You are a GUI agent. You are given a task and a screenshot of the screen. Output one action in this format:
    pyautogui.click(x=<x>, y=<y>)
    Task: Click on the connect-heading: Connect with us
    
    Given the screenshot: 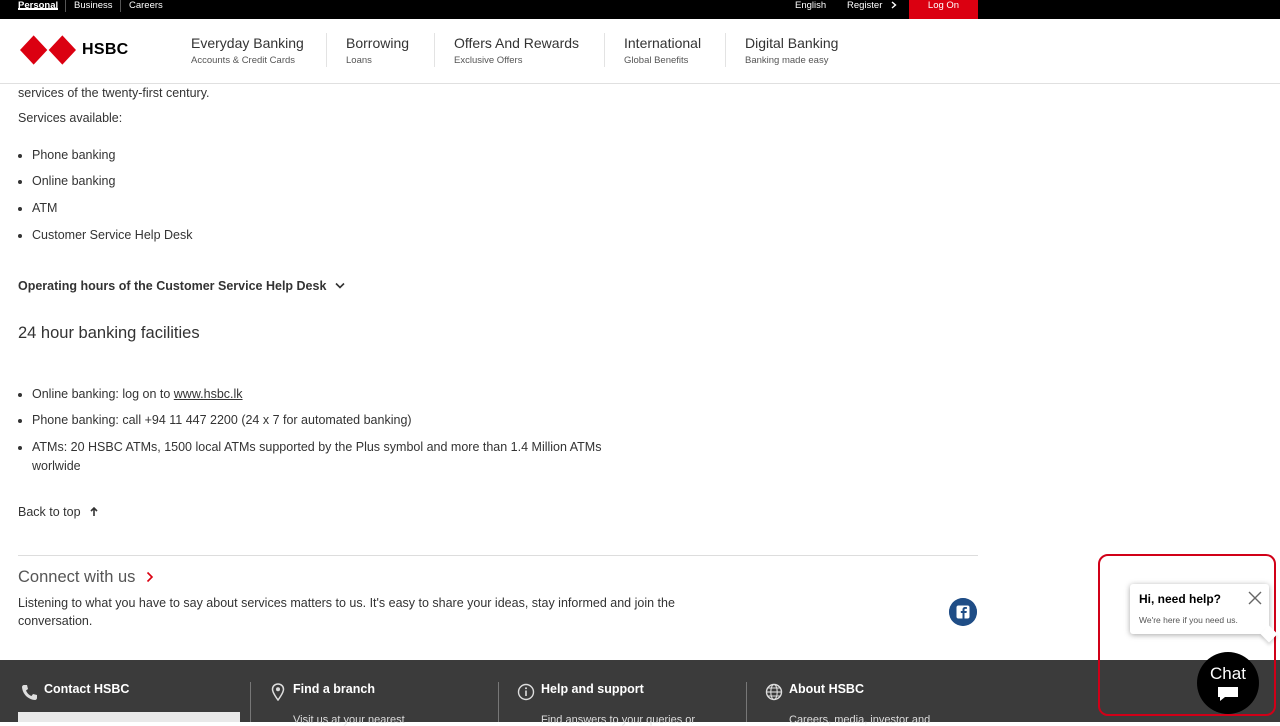 What is the action you would take?
    pyautogui.click(x=77, y=577)
    